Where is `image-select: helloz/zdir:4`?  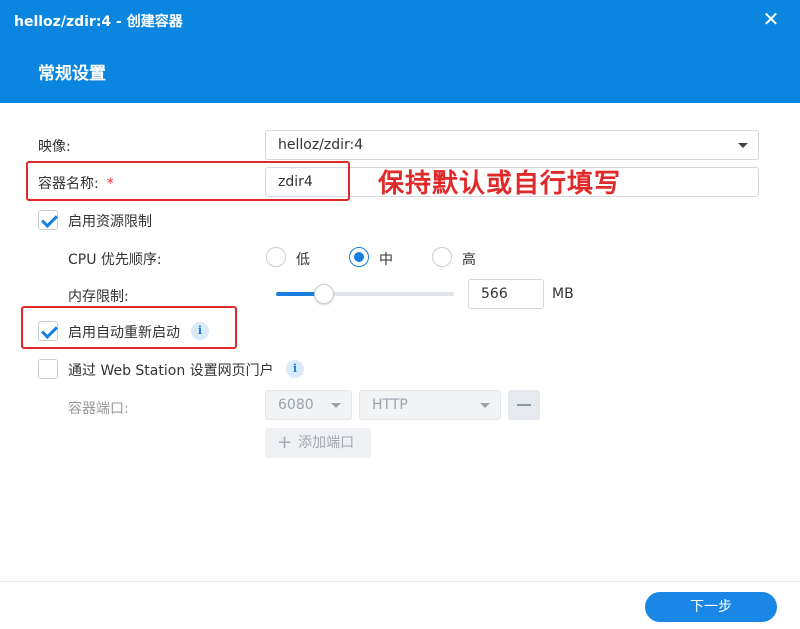
image-select: helloz/zdir:4 is located at coordinates (512, 145).